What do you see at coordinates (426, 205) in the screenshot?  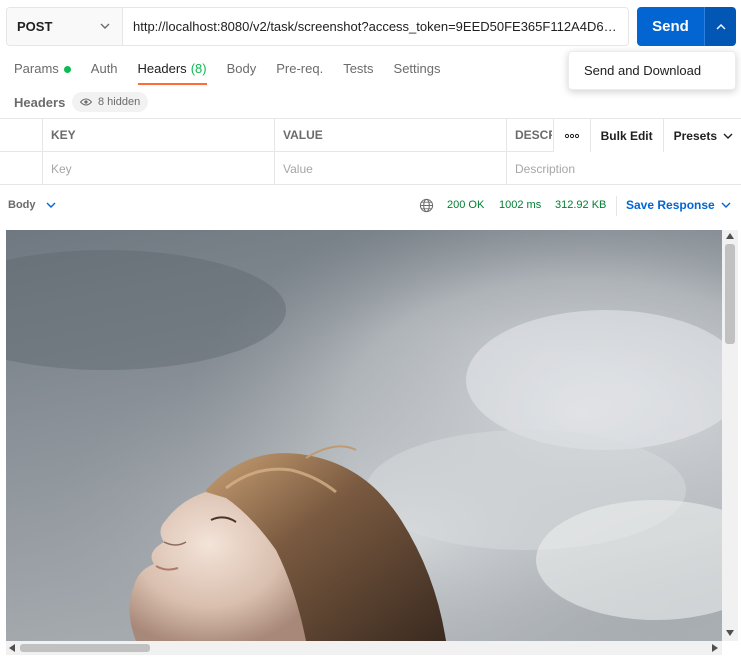 I see `globe-icon` at bounding box center [426, 205].